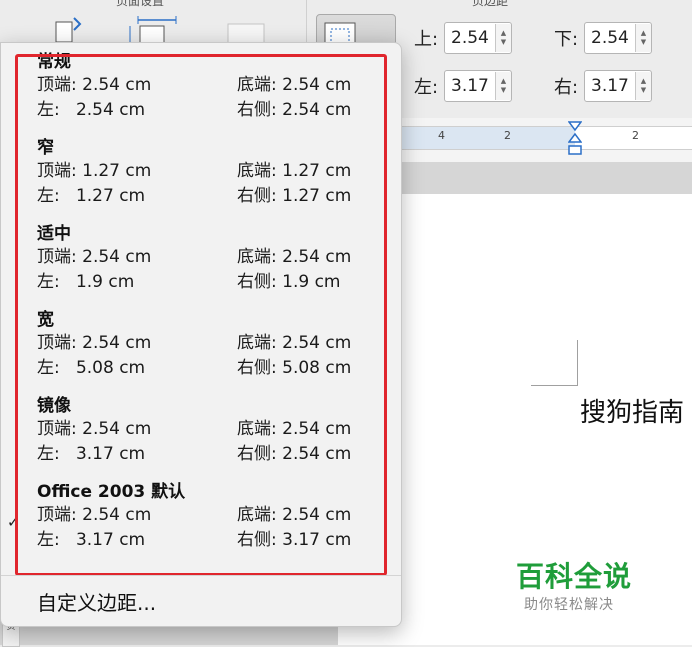  Describe the element at coordinates (289, 282) in the screenshot. I see `preset-right: 右侧: 1.9 cm` at that location.